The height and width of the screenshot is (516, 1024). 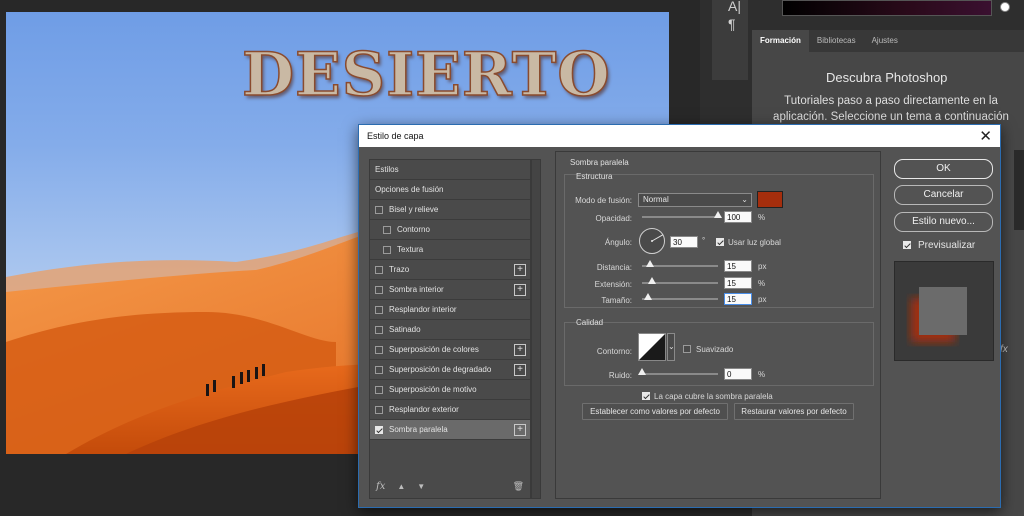 What do you see at coordinates (738, 283) in the screenshot?
I see `spread-input: 15` at bounding box center [738, 283].